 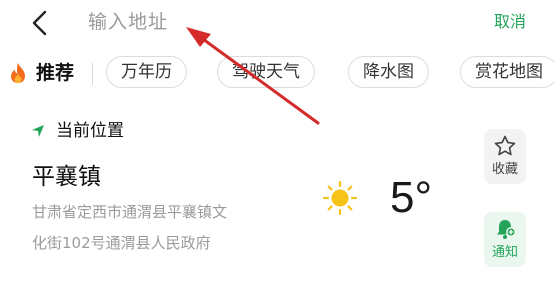 I want to click on star-icon, so click(x=505, y=145).